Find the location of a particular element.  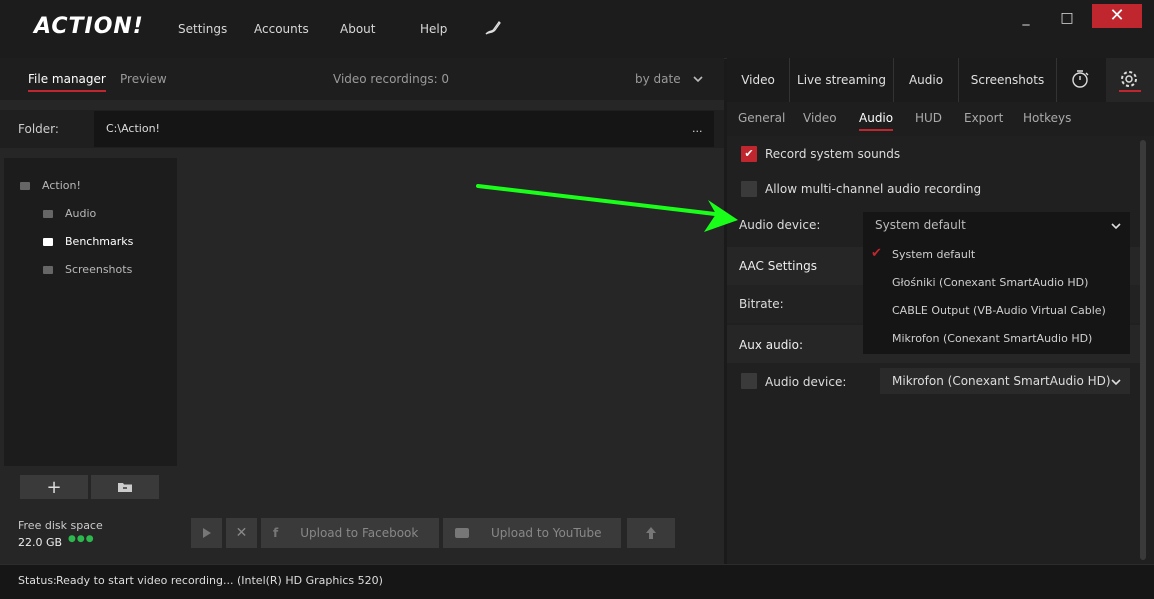

upload-arrow-icon is located at coordinates (651, 533).